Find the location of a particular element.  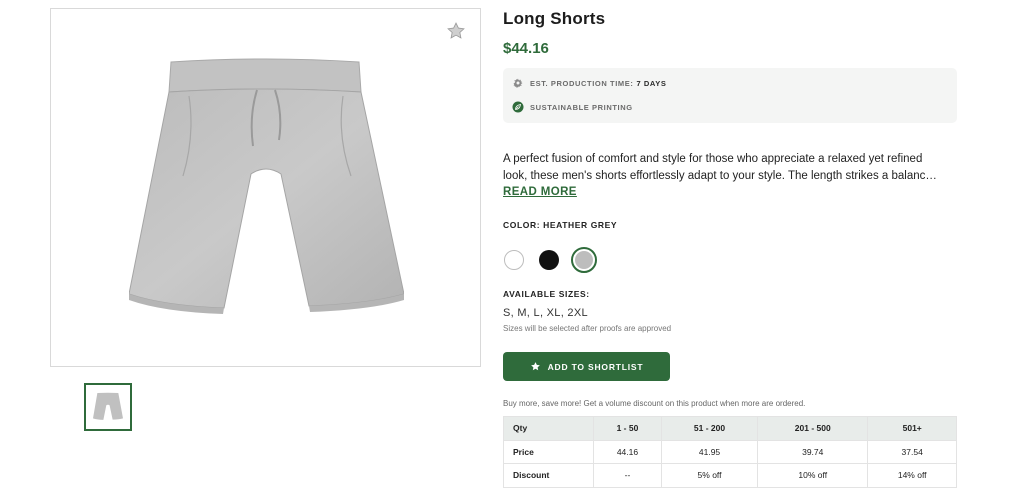

discount-row-label: Discount is located at coordinates (548, 475).